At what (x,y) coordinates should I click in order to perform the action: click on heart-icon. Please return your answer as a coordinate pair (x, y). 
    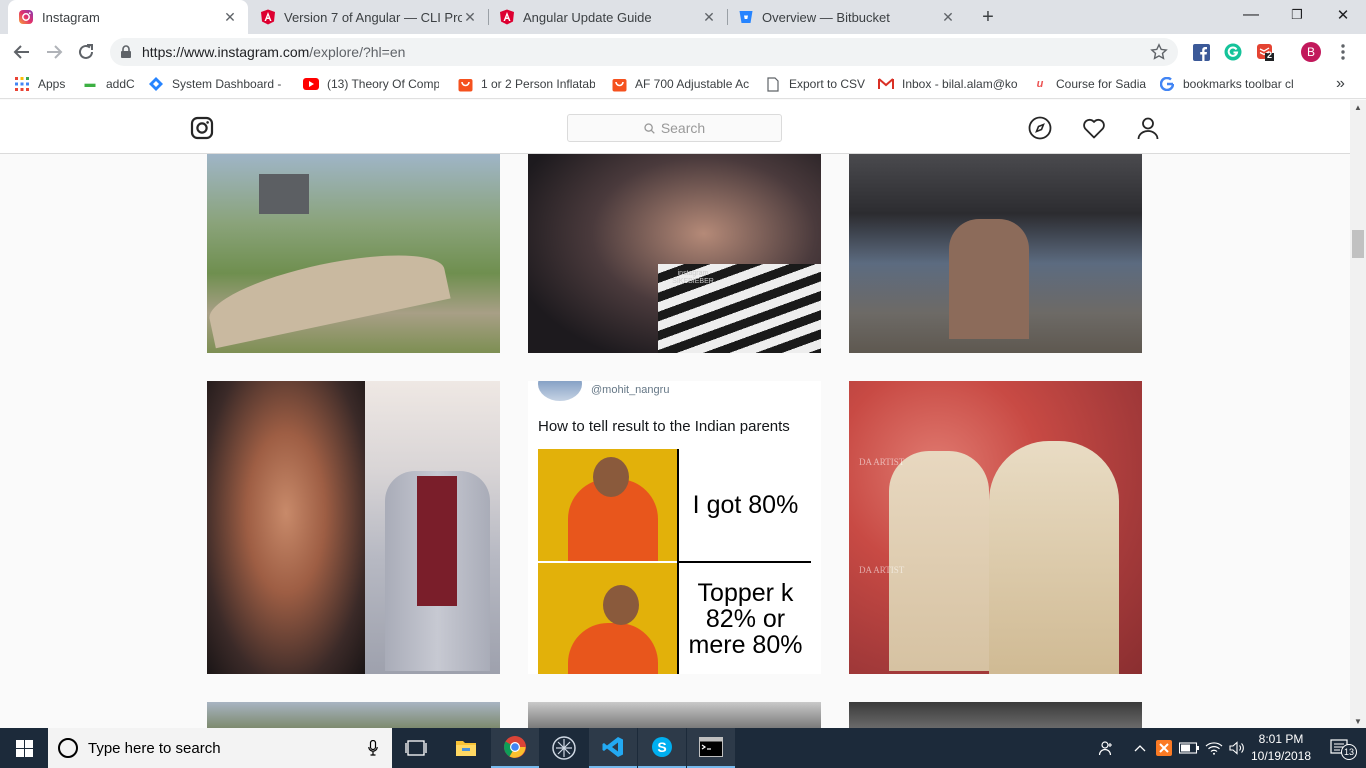
    Looking at the image, I should click on (1094, 128).